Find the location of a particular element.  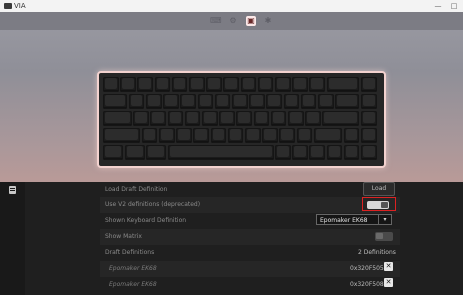

settings-menu-icon is located at coordinates (12, 190).